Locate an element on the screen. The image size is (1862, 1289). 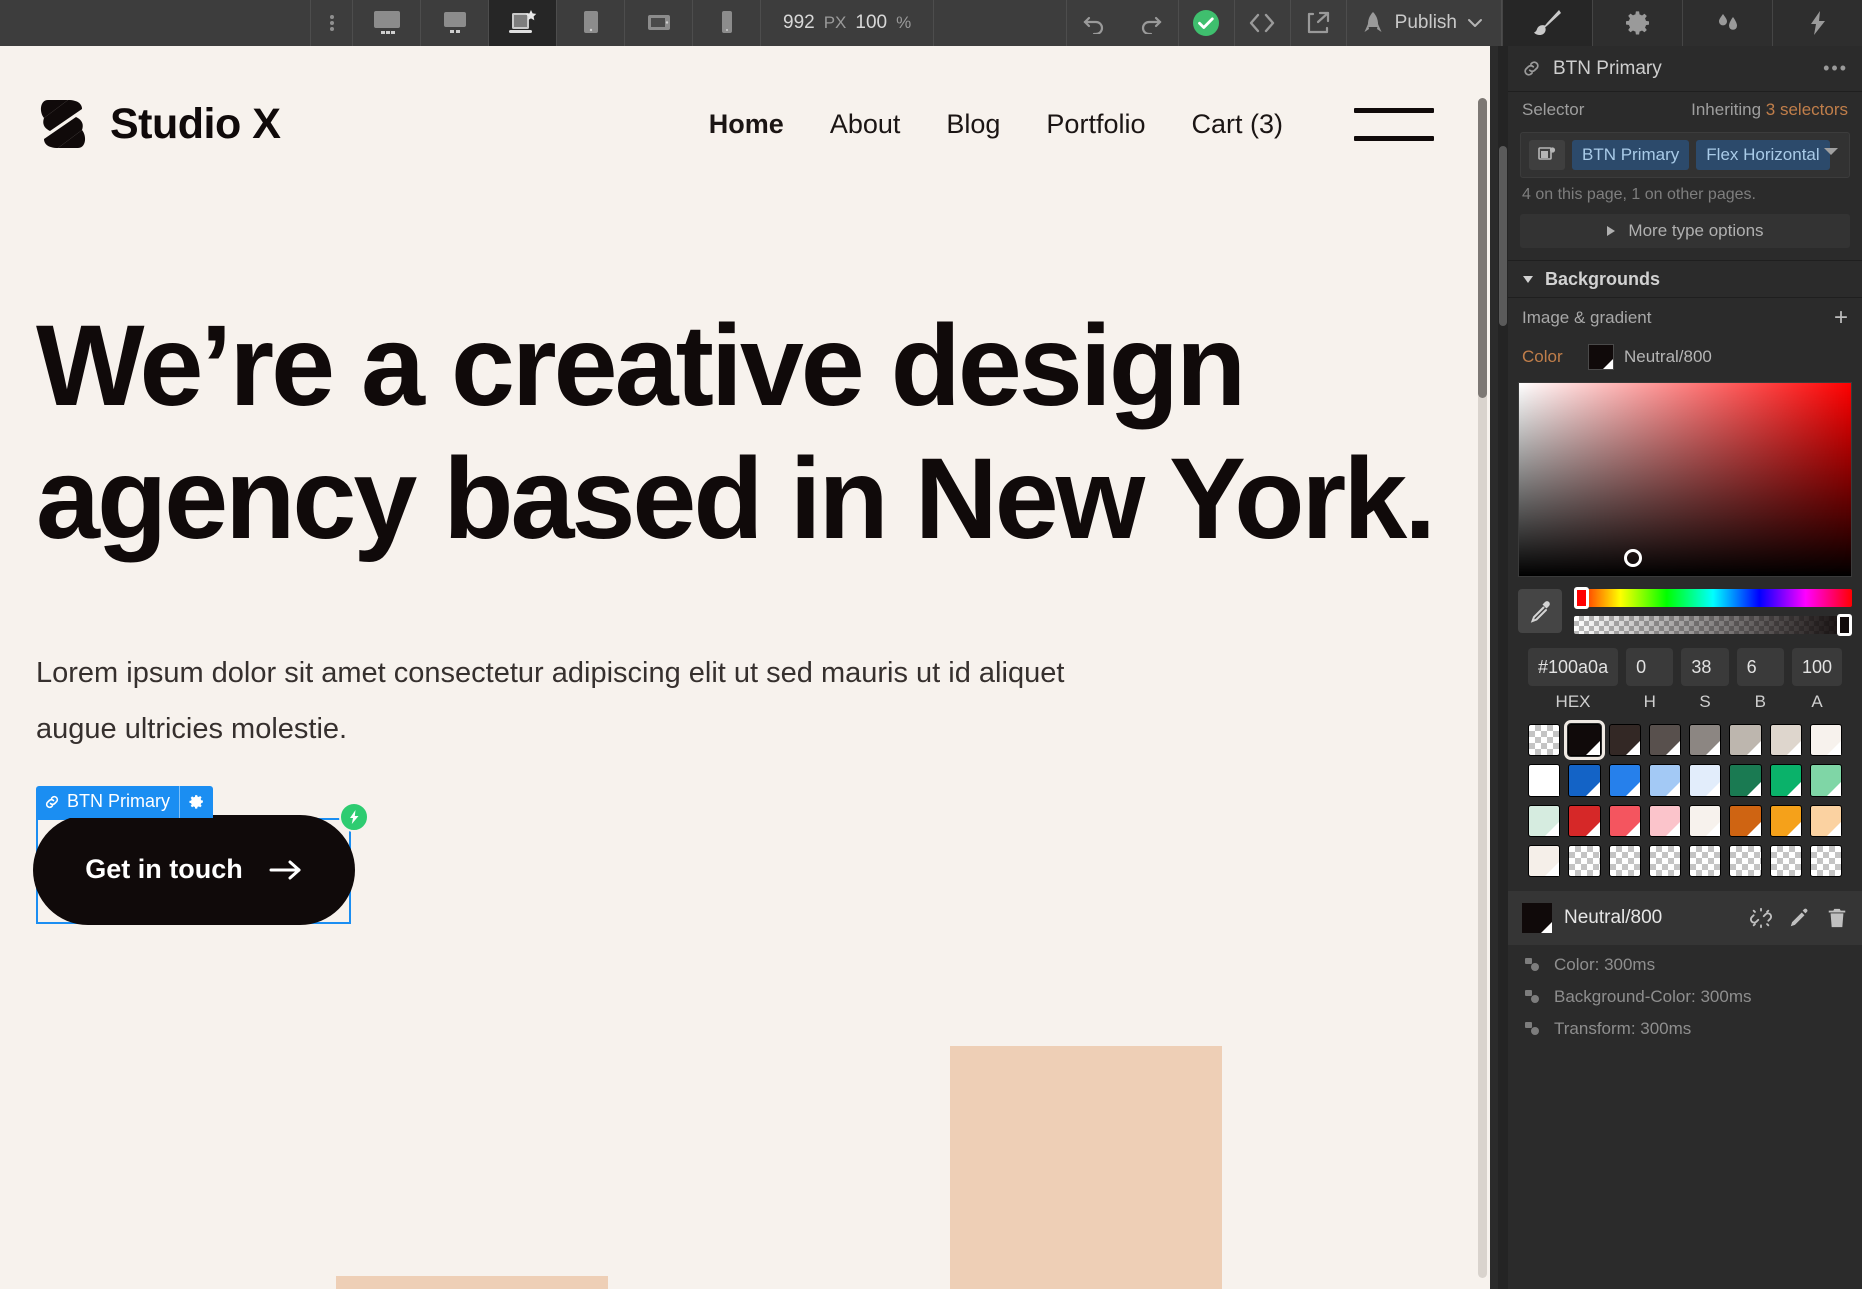
settings-panel-tab is located at coordinates (1637, 23).